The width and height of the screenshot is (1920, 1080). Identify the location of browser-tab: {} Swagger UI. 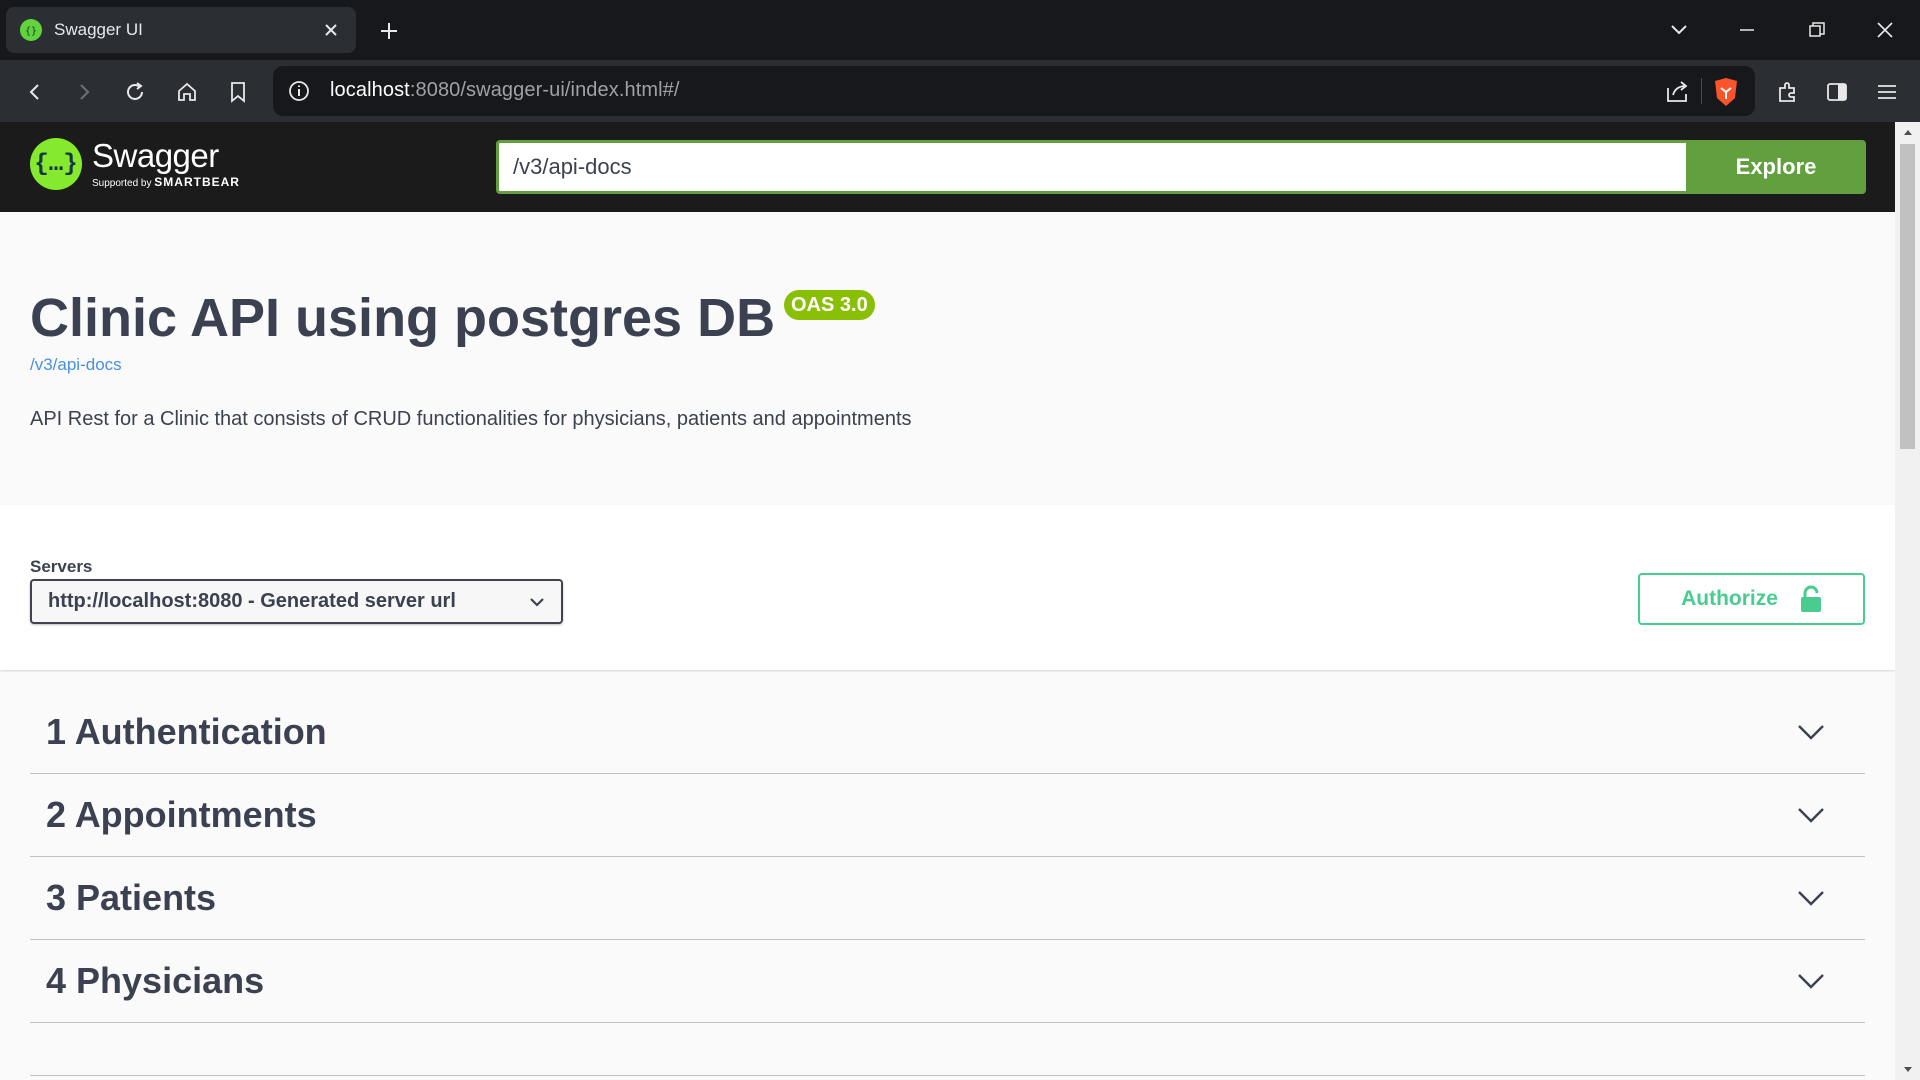
(181, 30).